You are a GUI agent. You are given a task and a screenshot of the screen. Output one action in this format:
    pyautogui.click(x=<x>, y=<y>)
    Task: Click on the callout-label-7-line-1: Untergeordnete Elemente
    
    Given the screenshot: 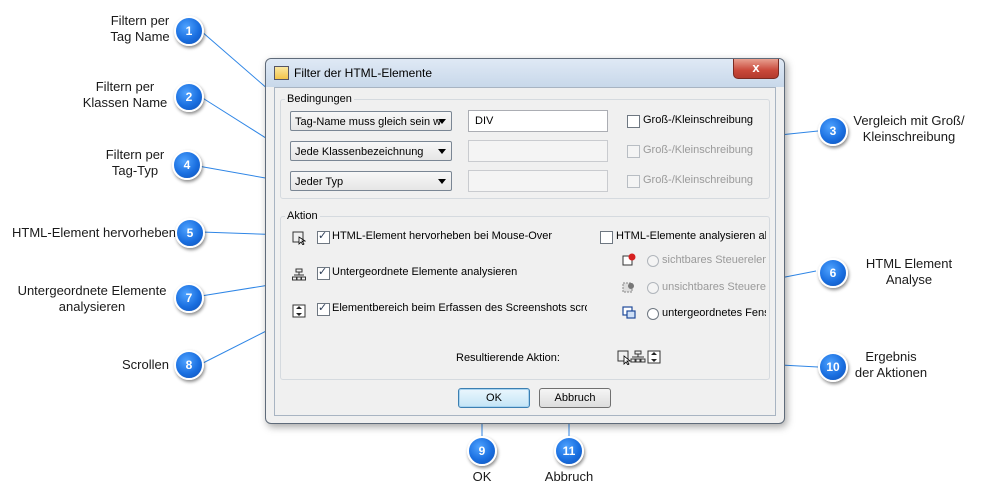 What is the action you would take?
    pyautogui.click(x=92, y=290)
    